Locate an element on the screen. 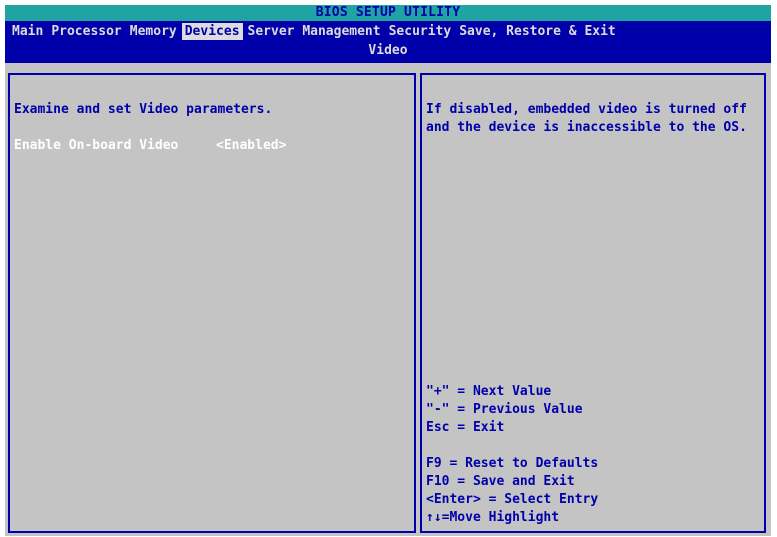 This screenshot has width=777, height=537. page-title: Video is located at coordinates (388, 50).